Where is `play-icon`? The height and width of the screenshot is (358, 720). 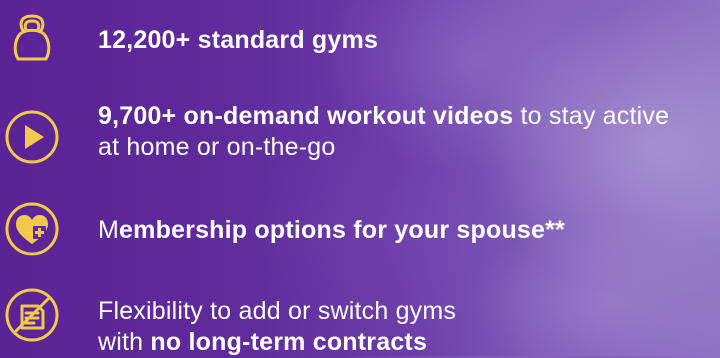
play-icon is located at coordinates (32, 137).